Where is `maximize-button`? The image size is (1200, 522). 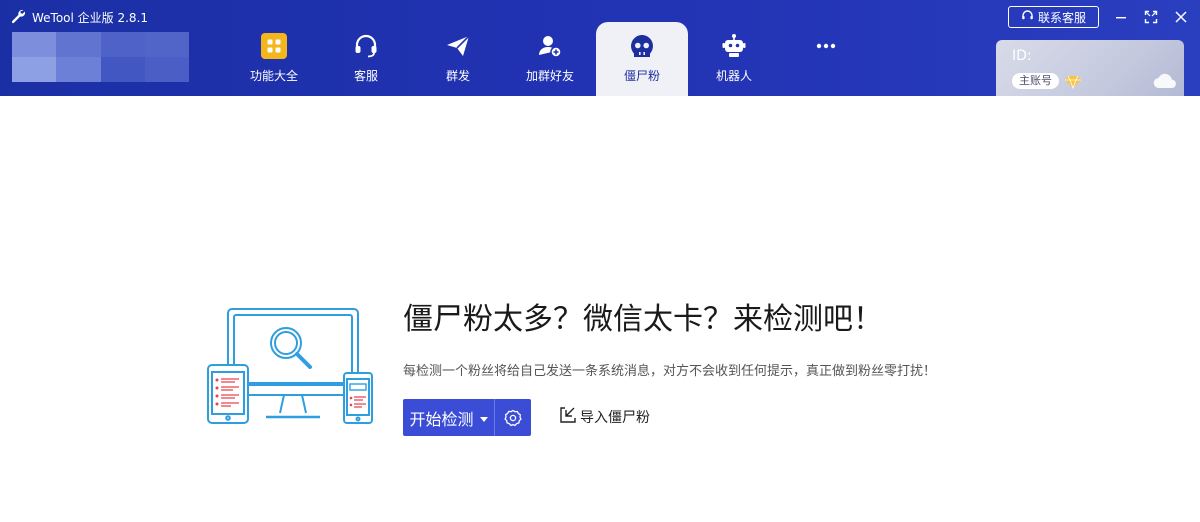 maximize-button is located at coordinates (1151, 17).